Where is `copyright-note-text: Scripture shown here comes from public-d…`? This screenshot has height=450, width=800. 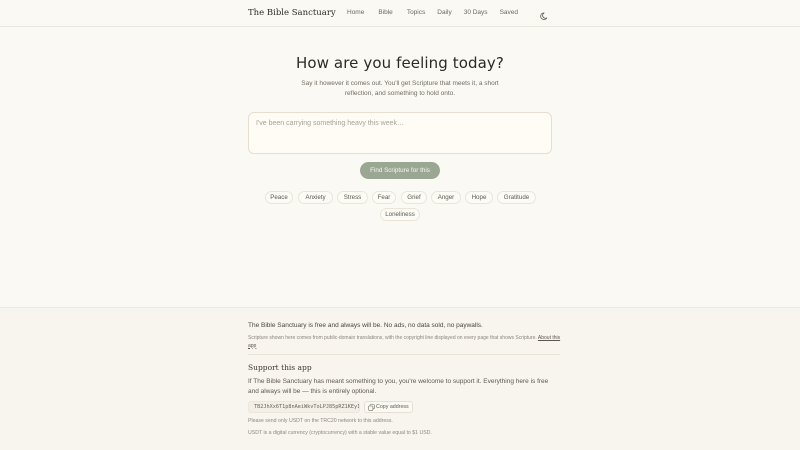
copyright-note-text: Scripture shown here comes from public-d… is located at coordinates (392, 338).